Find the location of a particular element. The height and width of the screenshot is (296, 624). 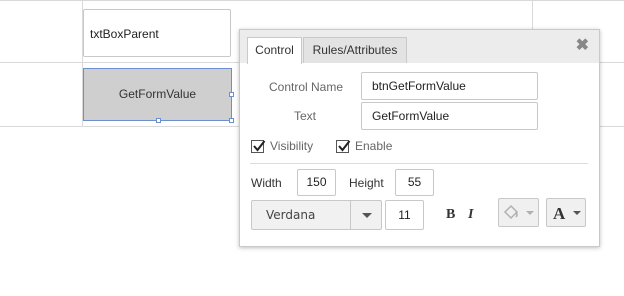

canvas-button-selected: GetFormValue is located at coordinates (157, 94).